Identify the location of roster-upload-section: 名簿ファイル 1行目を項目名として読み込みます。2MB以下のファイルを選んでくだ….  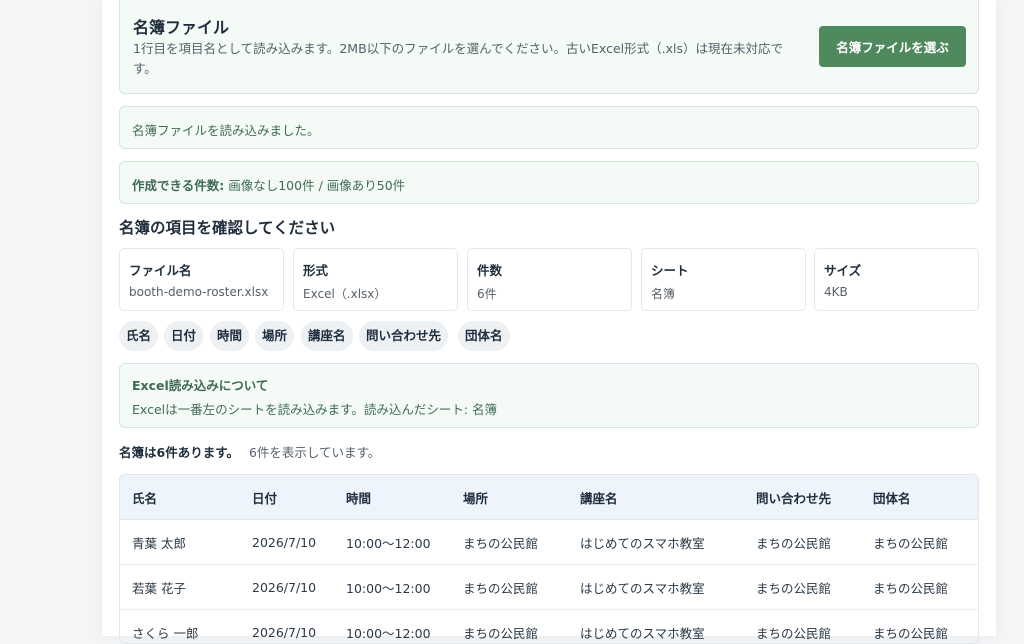
(549, 47).